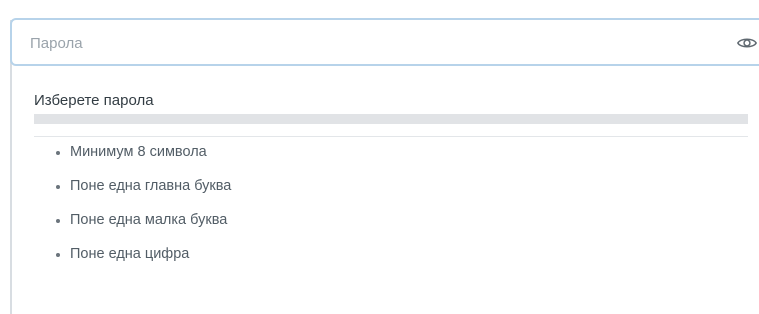 The width and height of the screenshot is (759, 314). What do you see at coordinates (391, 136) in the screenshot?
I see `popover-divider` at bounding box center [391, 136].